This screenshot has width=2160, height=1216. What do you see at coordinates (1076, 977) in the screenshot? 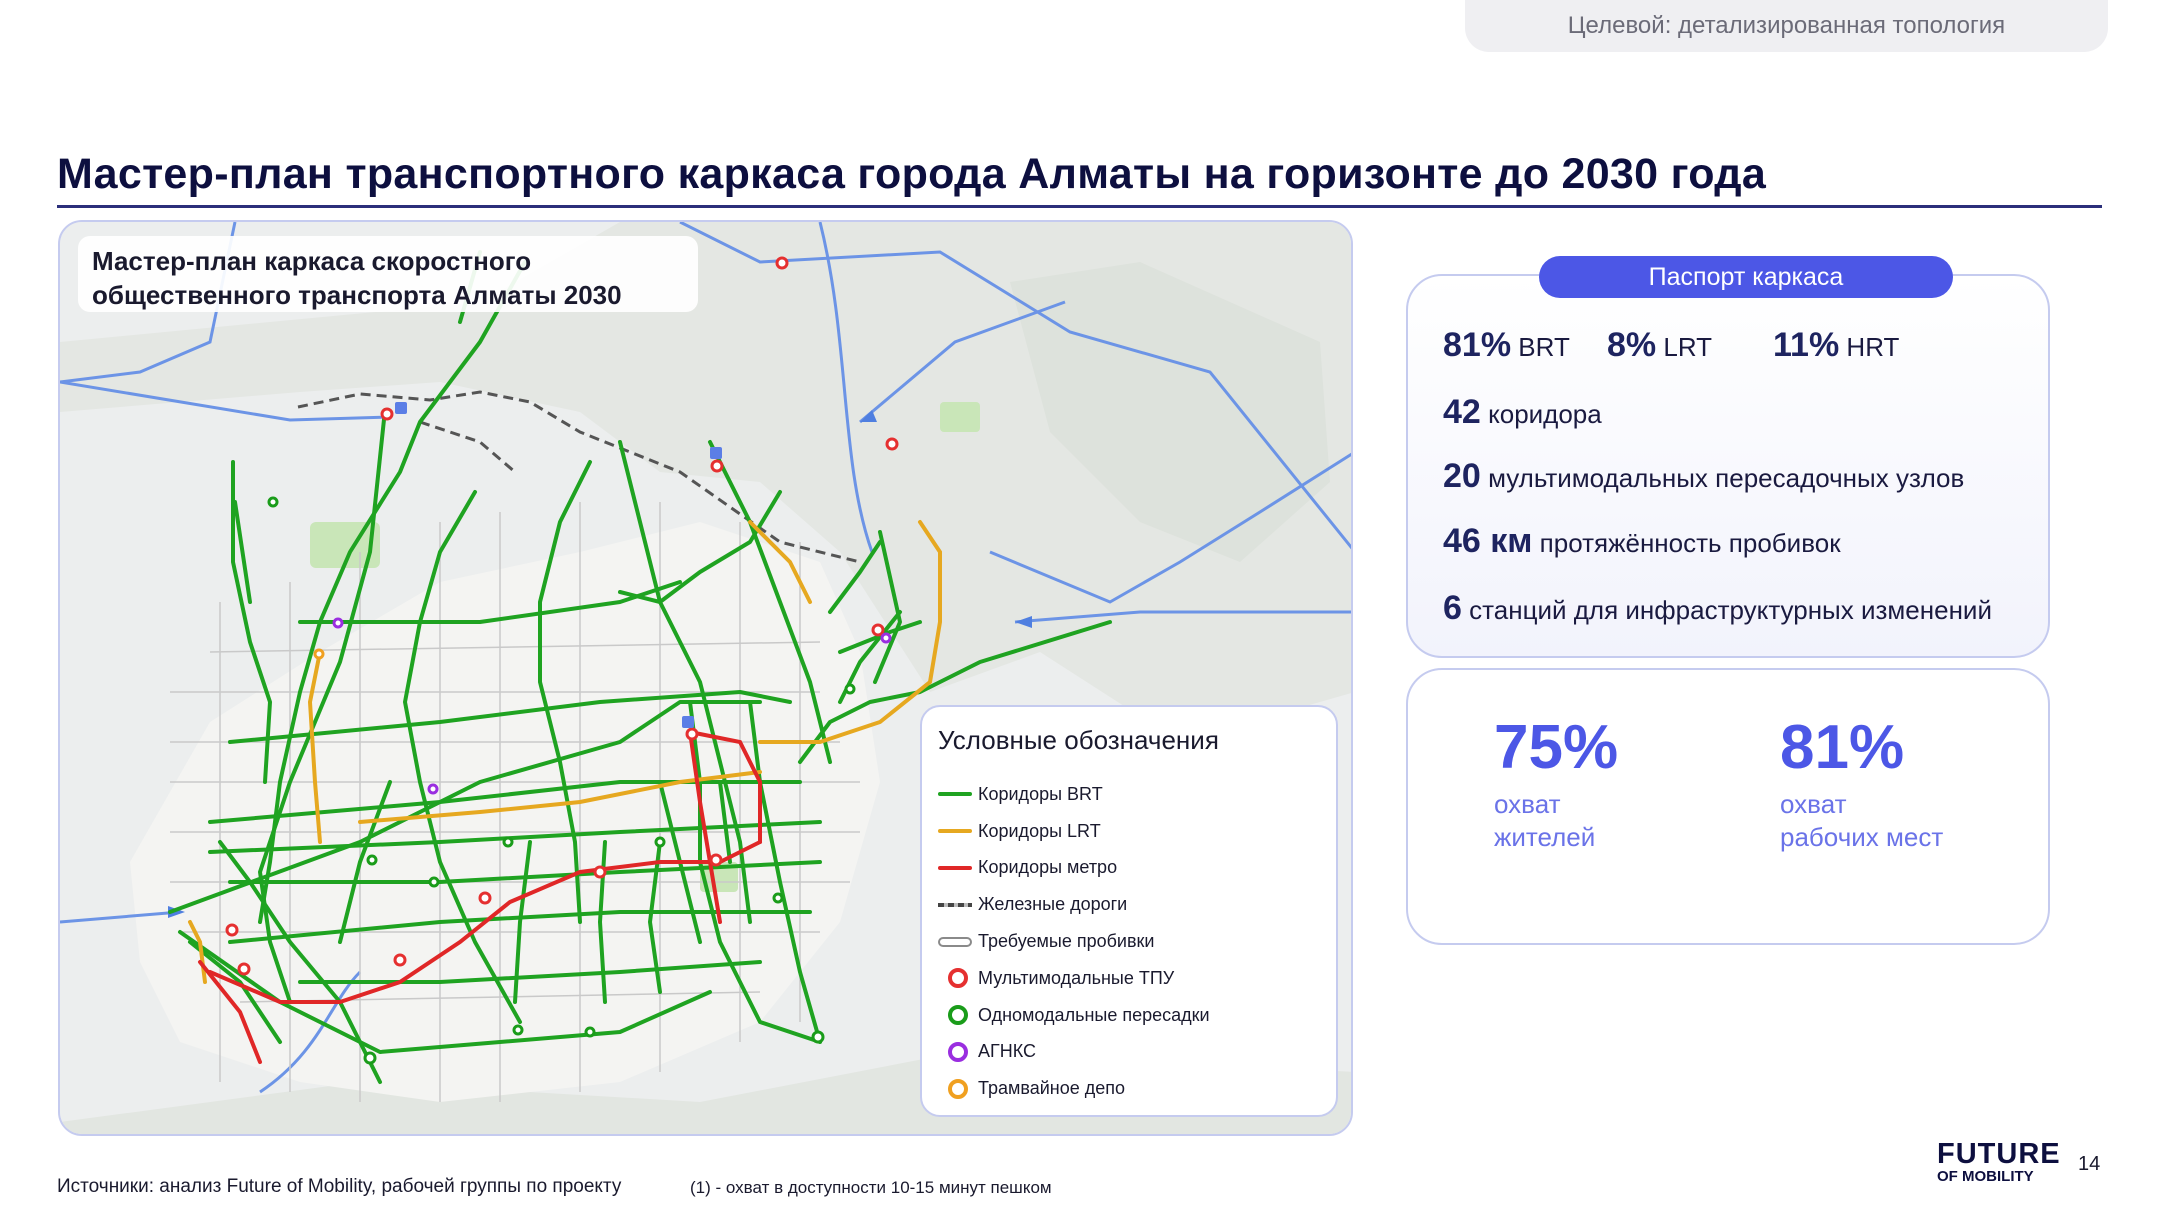
I see `legend-label: Мультимодальные ТПУ` at bounding box center [1076, 977].